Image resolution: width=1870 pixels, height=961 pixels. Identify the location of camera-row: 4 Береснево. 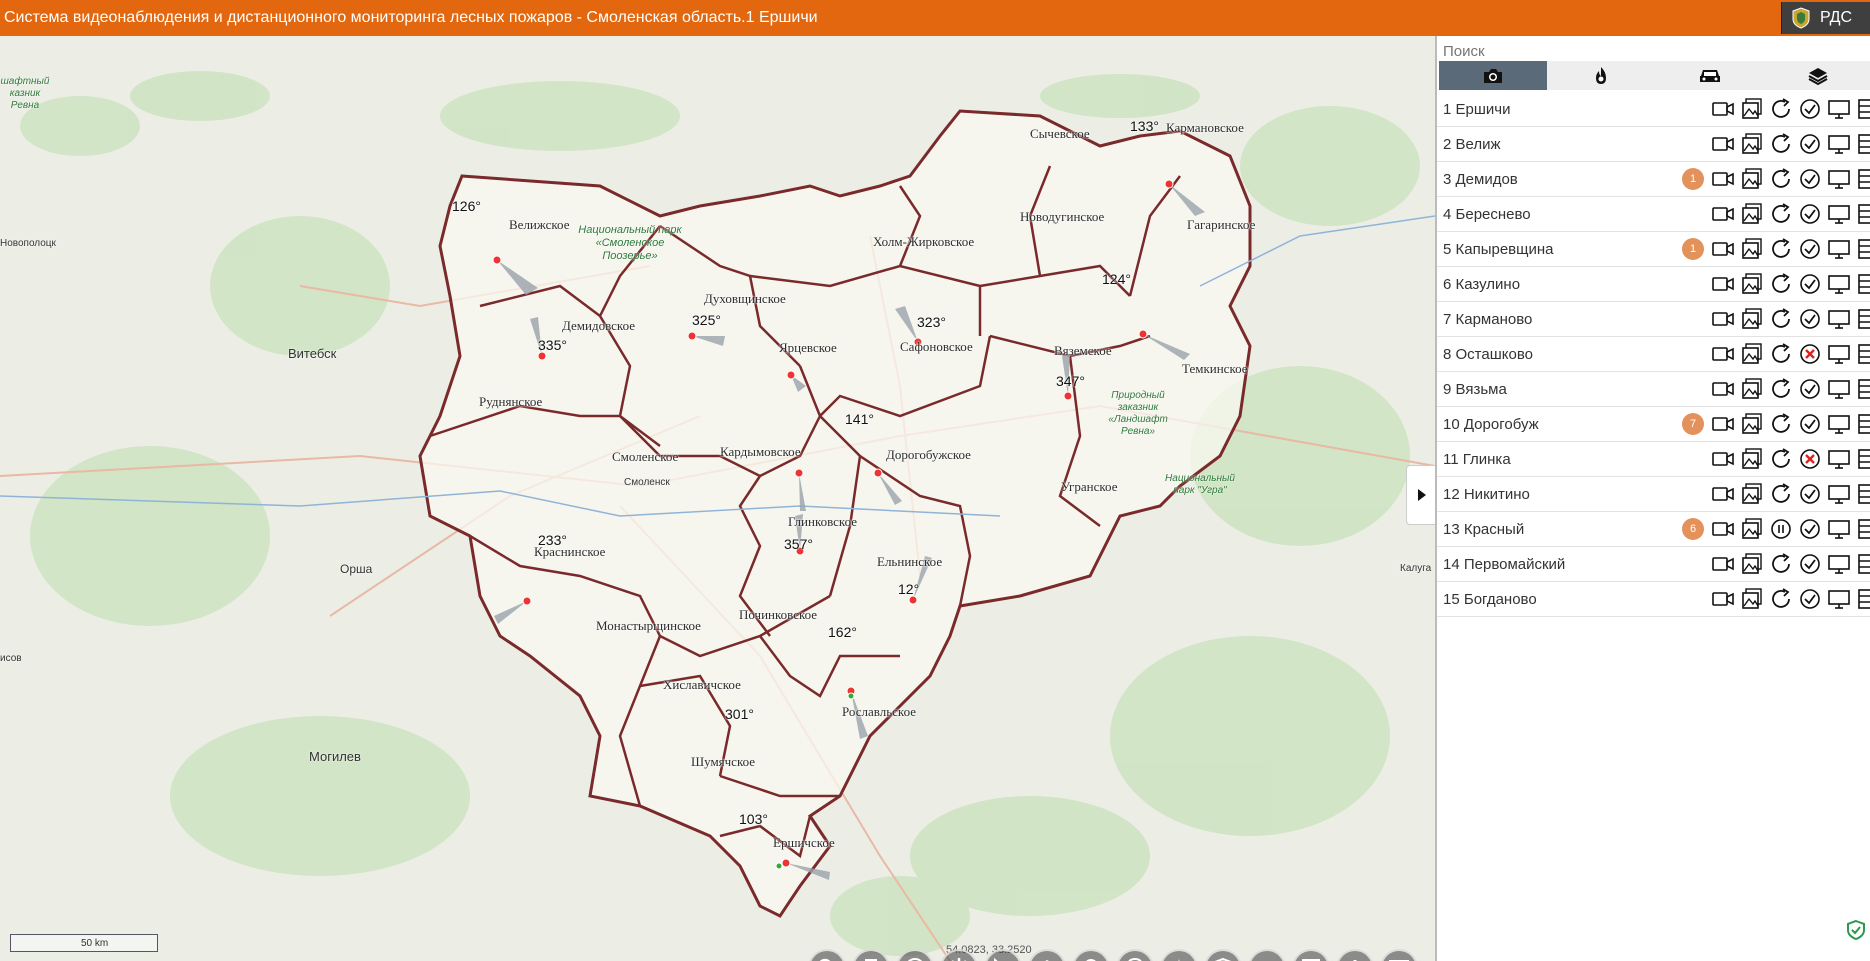
(1653, 214).